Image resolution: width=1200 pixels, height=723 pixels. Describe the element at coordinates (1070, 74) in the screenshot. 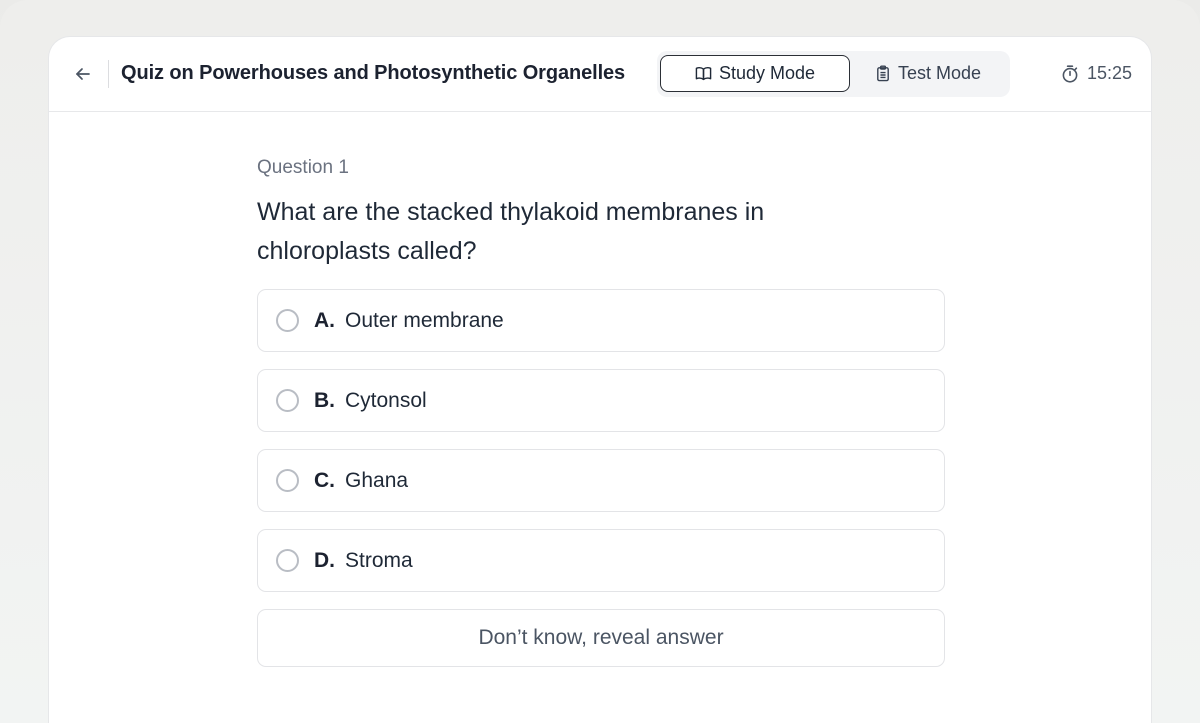

I see `stopwatch-icon` at that location.